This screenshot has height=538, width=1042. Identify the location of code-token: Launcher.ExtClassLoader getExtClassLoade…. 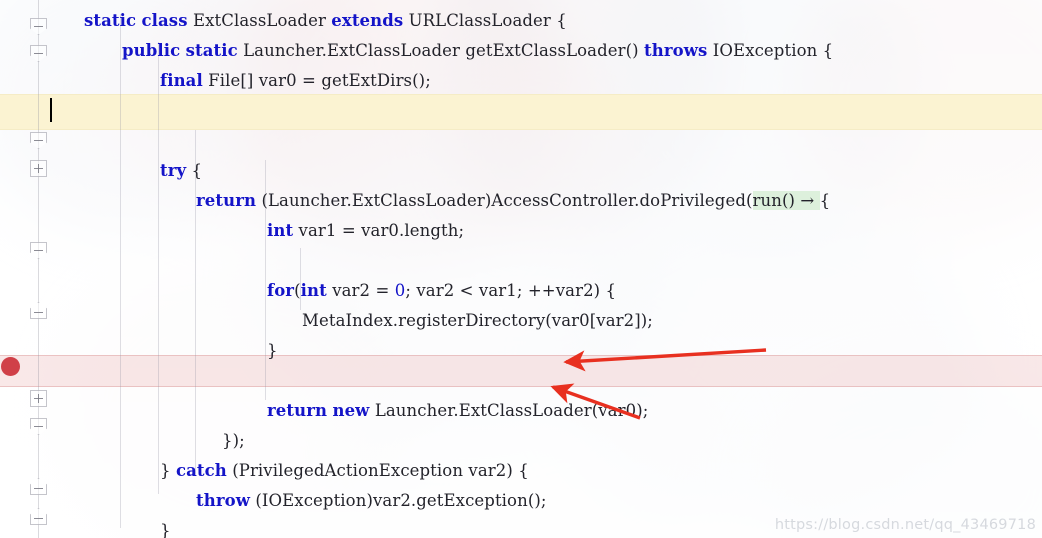
(441, 50).